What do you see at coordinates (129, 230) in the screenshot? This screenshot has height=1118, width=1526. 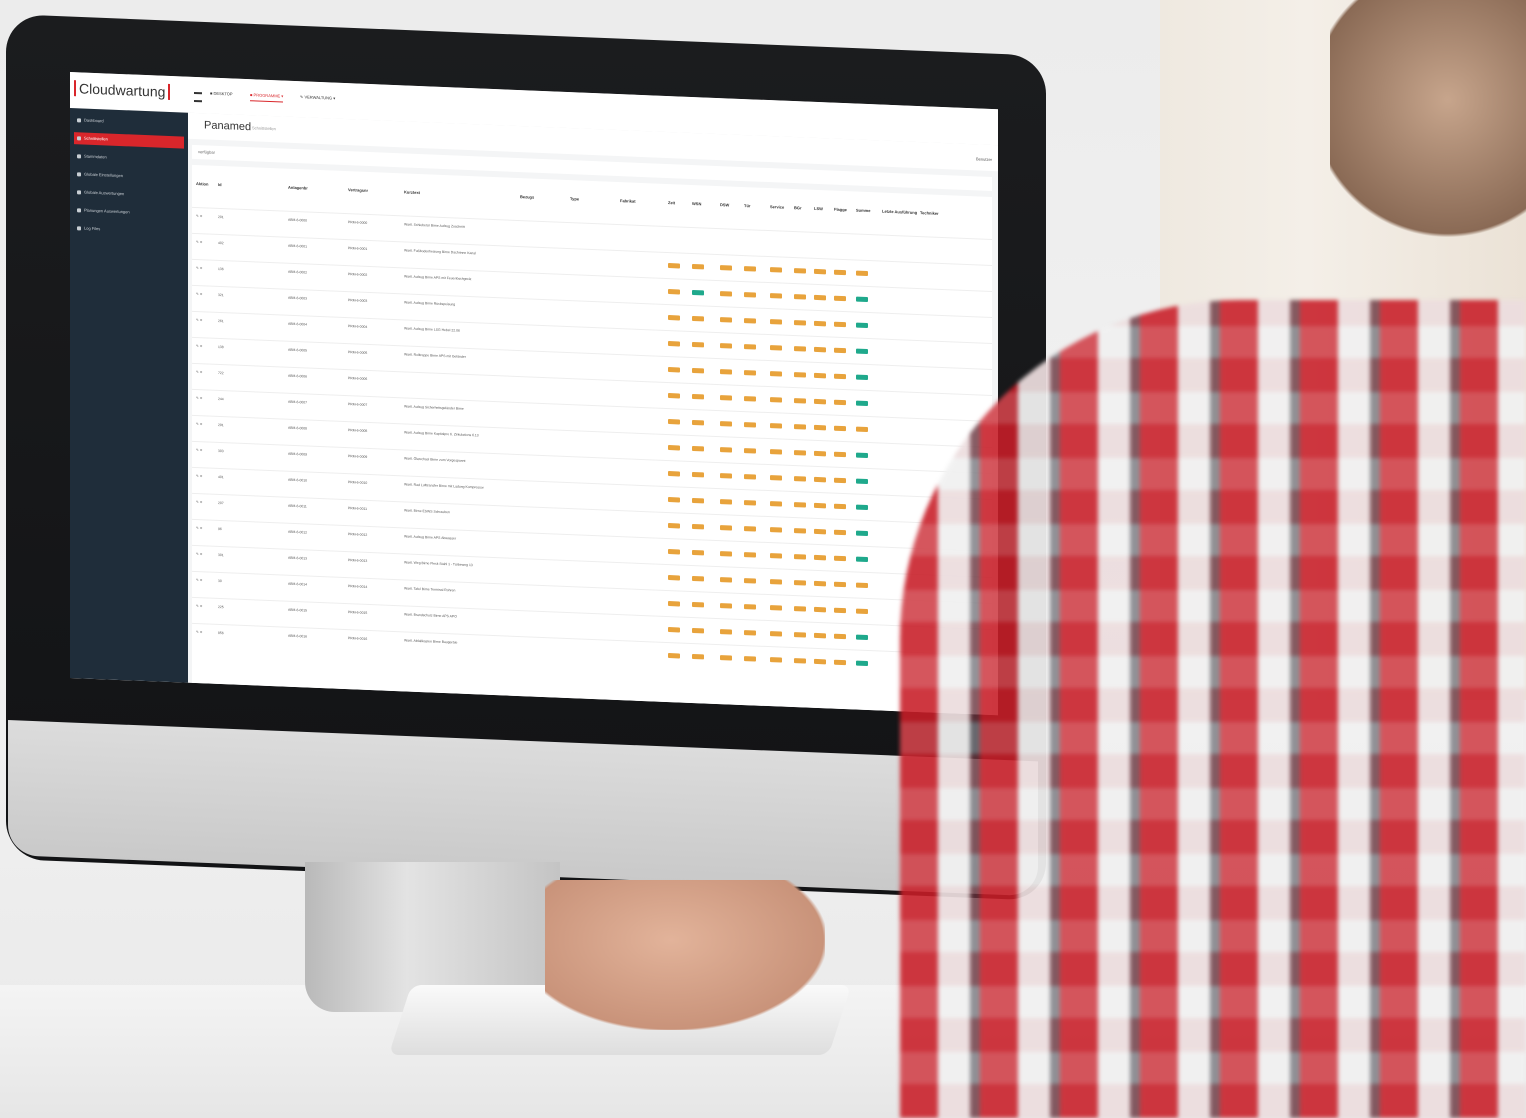 I see `sidebar-item: Log Files` at bounding box center [129, 230].